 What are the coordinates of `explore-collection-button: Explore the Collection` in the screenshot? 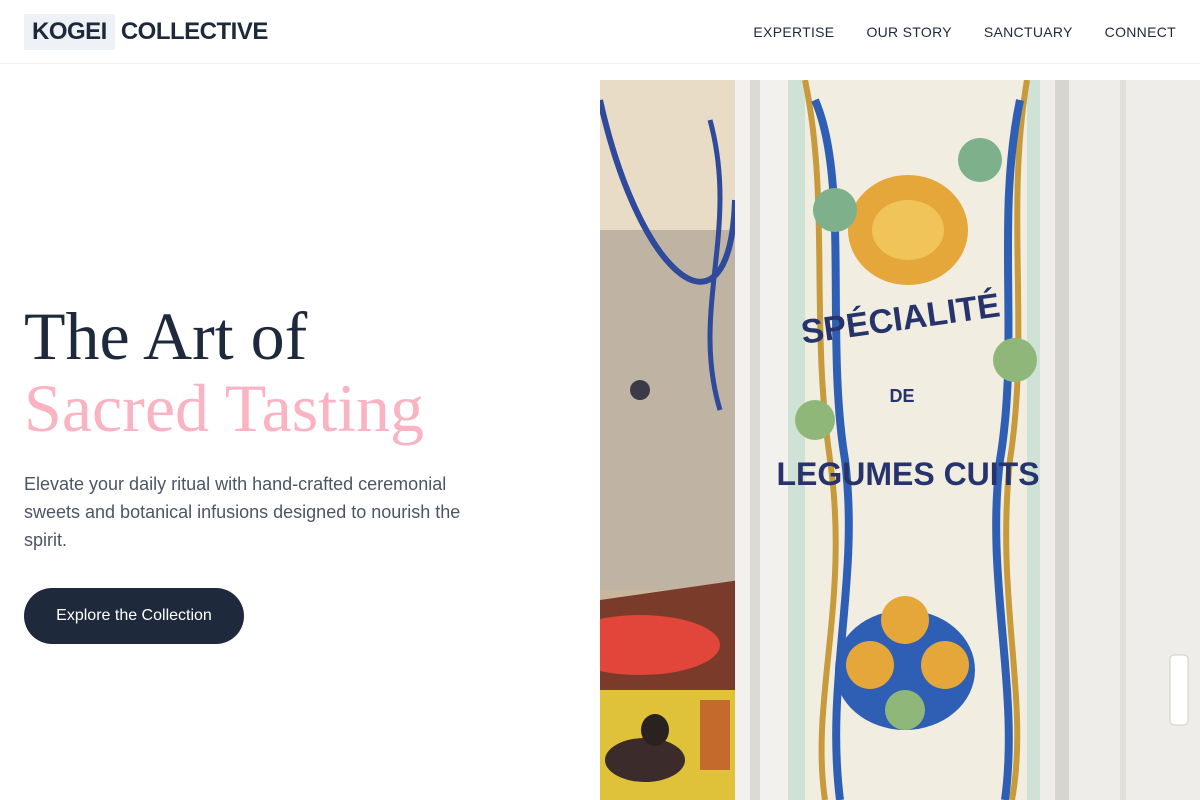 It's located at (134, 616).